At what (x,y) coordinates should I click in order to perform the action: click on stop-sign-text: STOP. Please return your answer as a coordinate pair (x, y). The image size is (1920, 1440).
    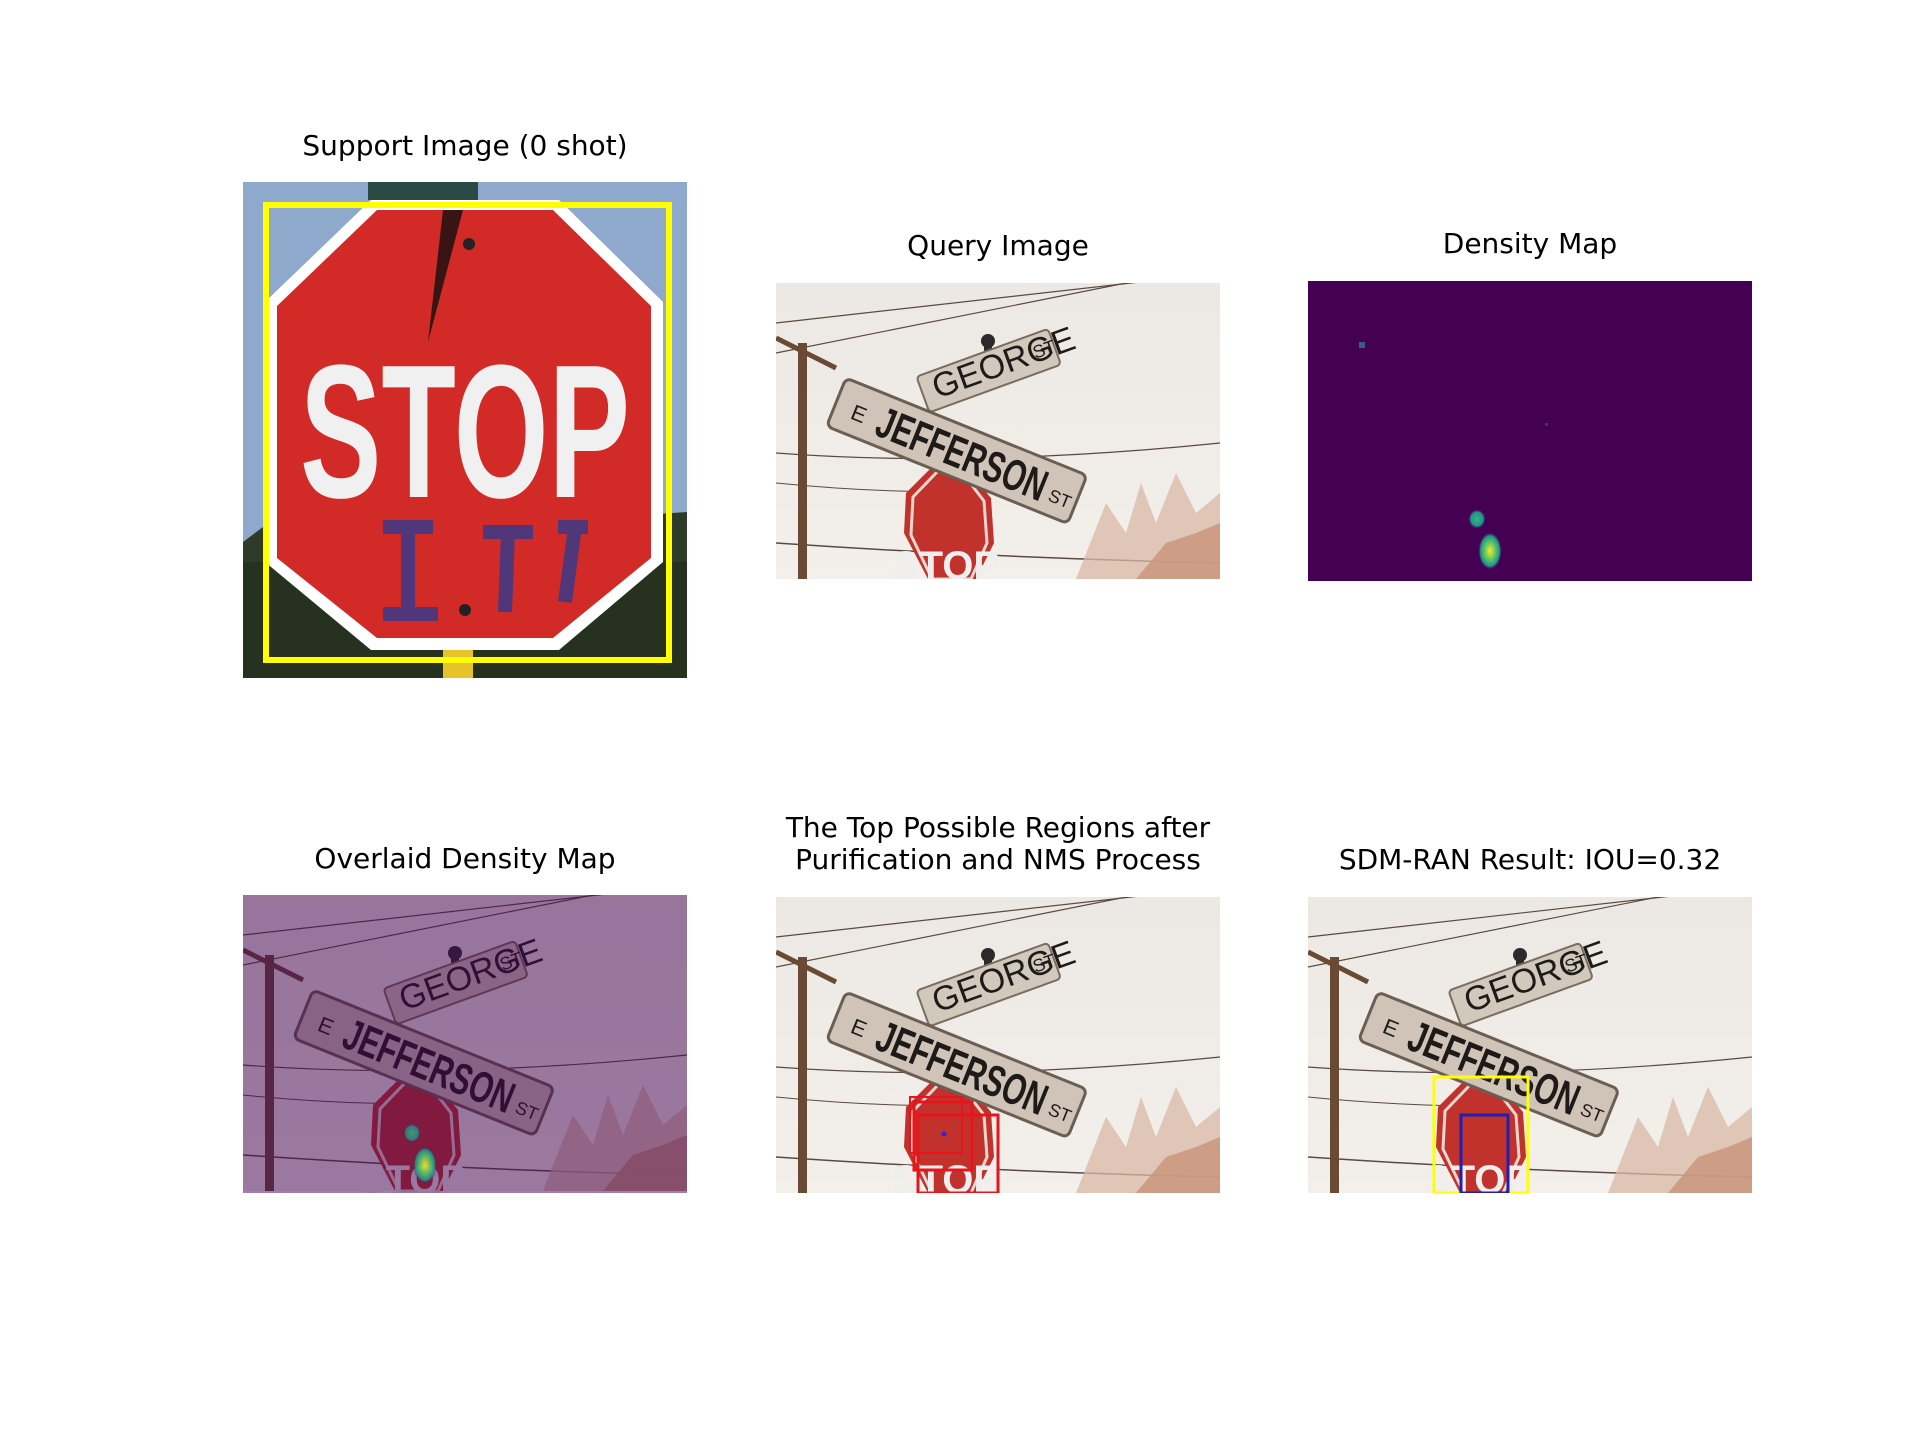
    Looking at the image, I should click on (946, 561).